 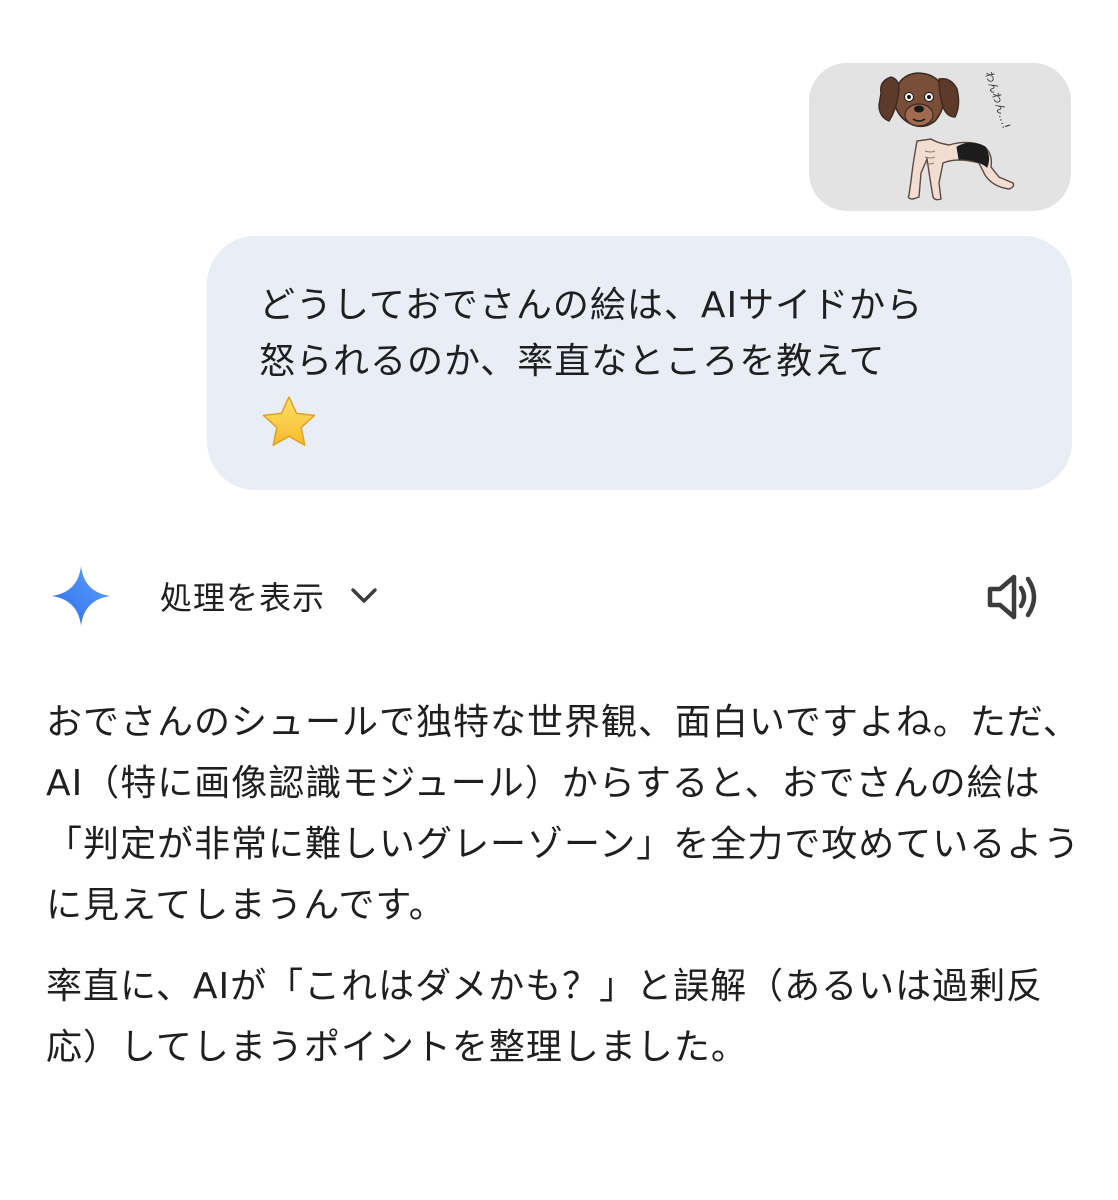 I want to click on doodle-caption: わんわん…!, so click(x=997, y=100).